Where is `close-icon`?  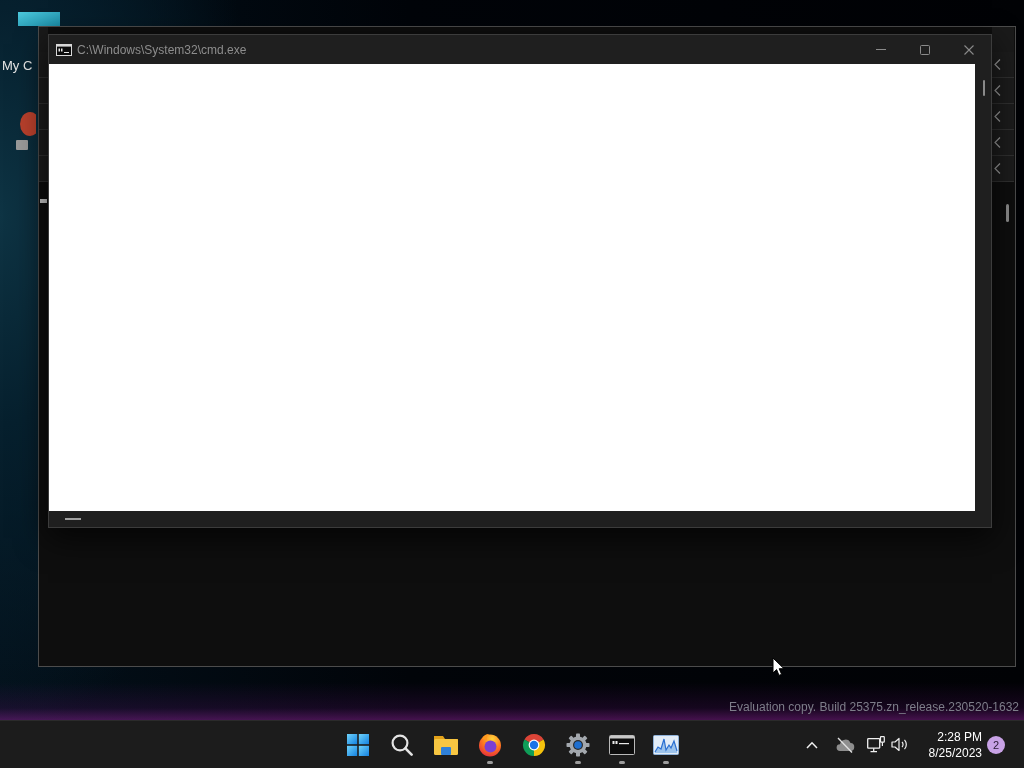 close-icon is located at coordinates (969, 49).